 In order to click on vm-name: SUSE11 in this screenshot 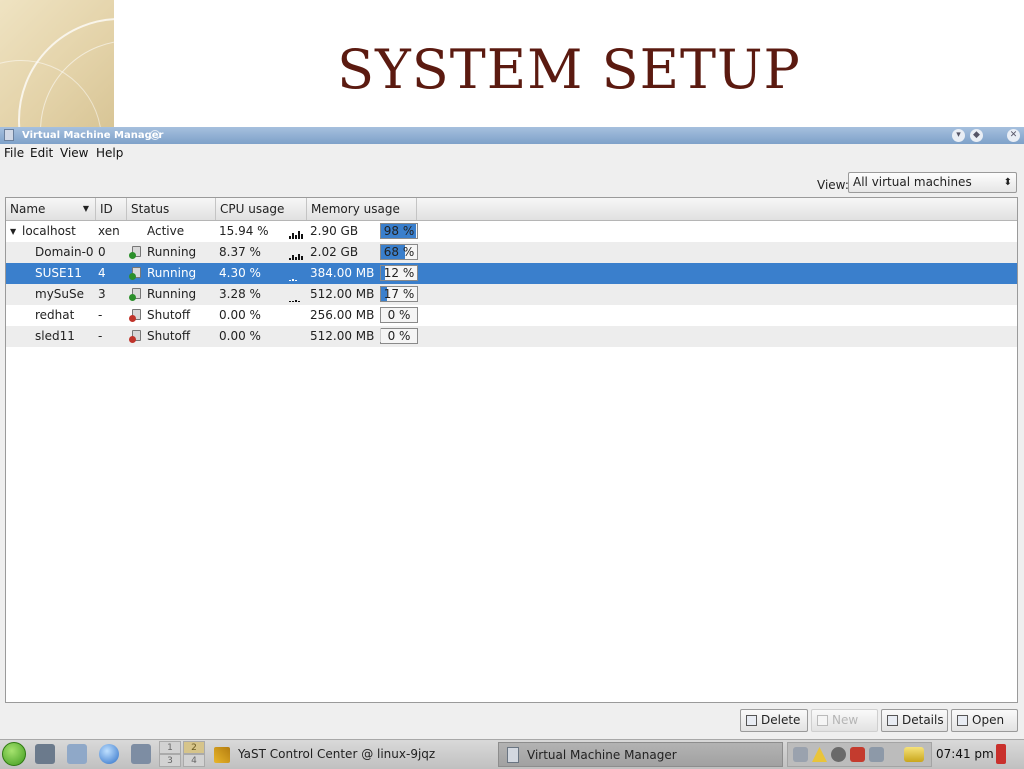, I will do `click(58, 273)`.